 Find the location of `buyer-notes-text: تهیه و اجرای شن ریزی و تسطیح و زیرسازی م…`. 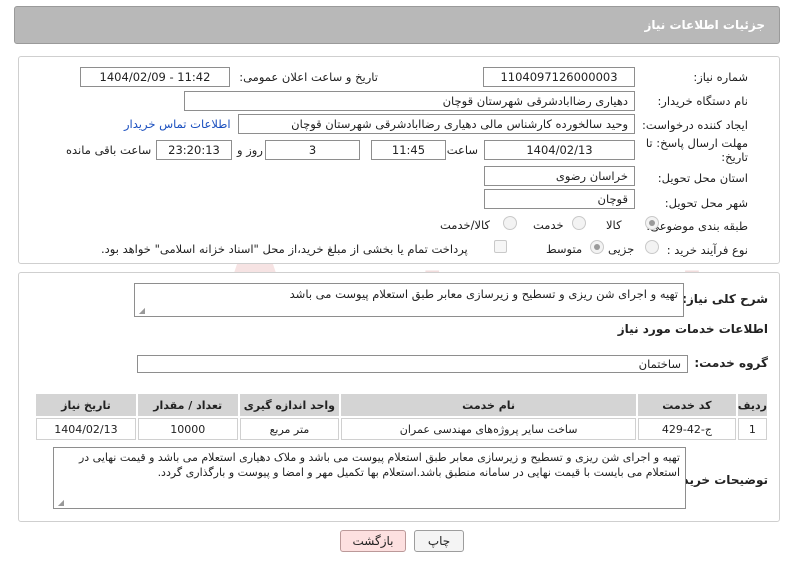

buyer-notes-text: تهیه و اجرای شن ریزی و تسطیح و زیرسازی م… is located at coordinates (379, 465).